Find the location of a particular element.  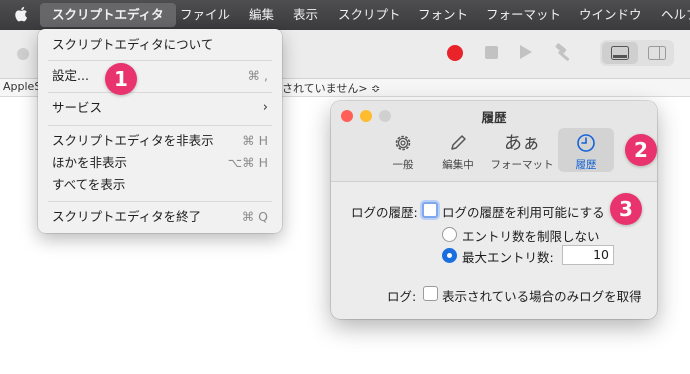

menu-item-shortcut: ⌘ , is located at coordinates (257, 75).